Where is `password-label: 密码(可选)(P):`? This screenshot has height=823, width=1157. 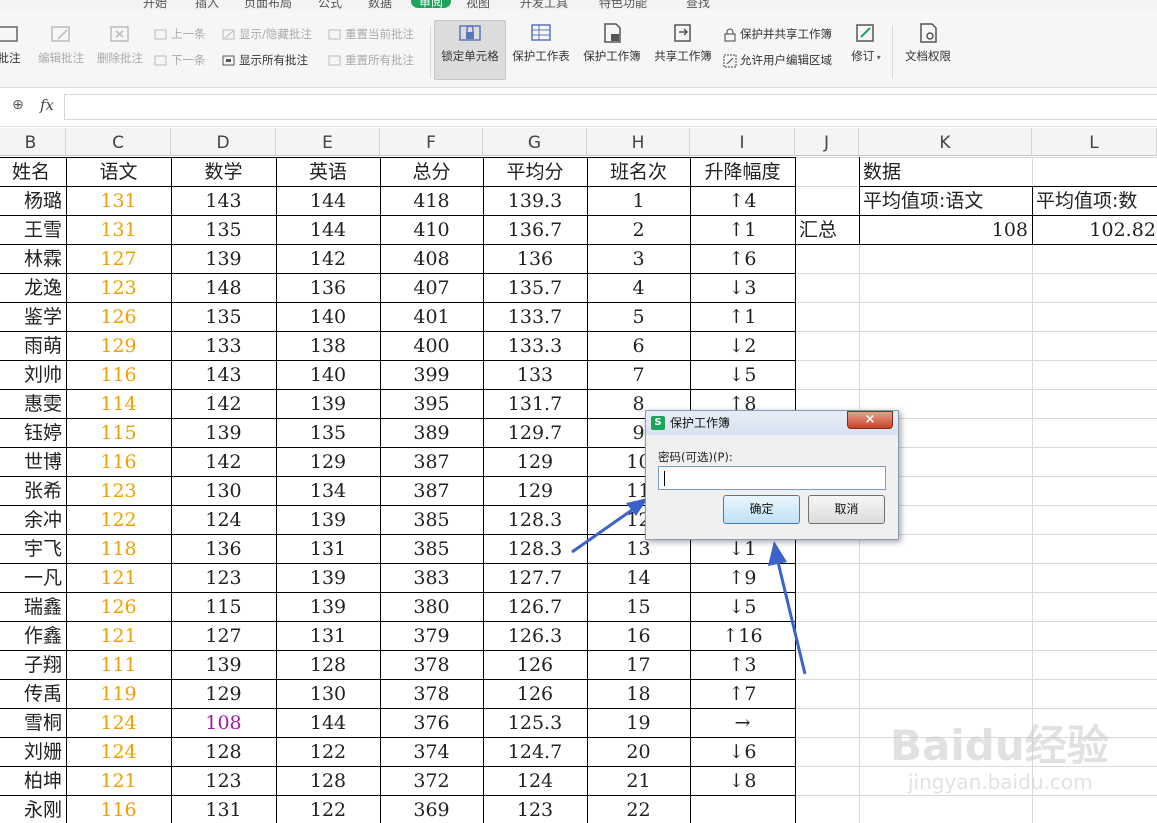 password-label: 密码(可选)(P): is located at coordinates (695, 457).